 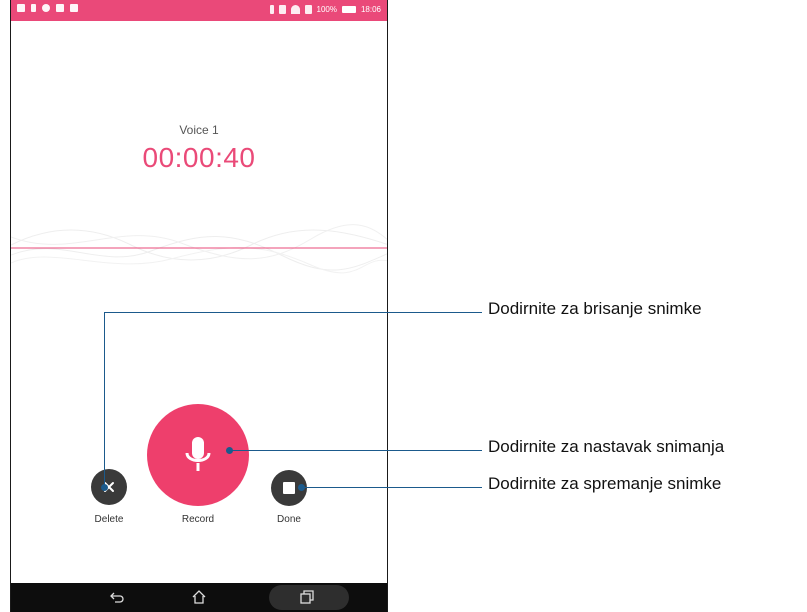 I want to click on battery-icon, so click(x=348, y=9).